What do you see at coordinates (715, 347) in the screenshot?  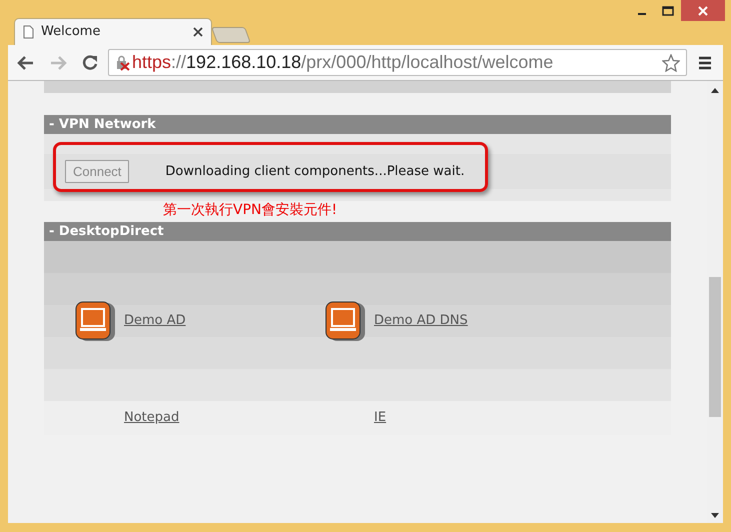 I see `scrollbar-thumb` at bounding box center [715, 347].